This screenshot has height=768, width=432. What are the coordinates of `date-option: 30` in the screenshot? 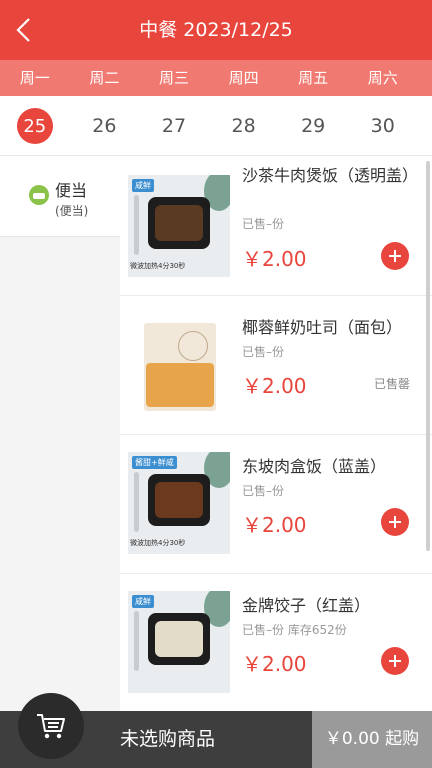 It's located at (383, 126).